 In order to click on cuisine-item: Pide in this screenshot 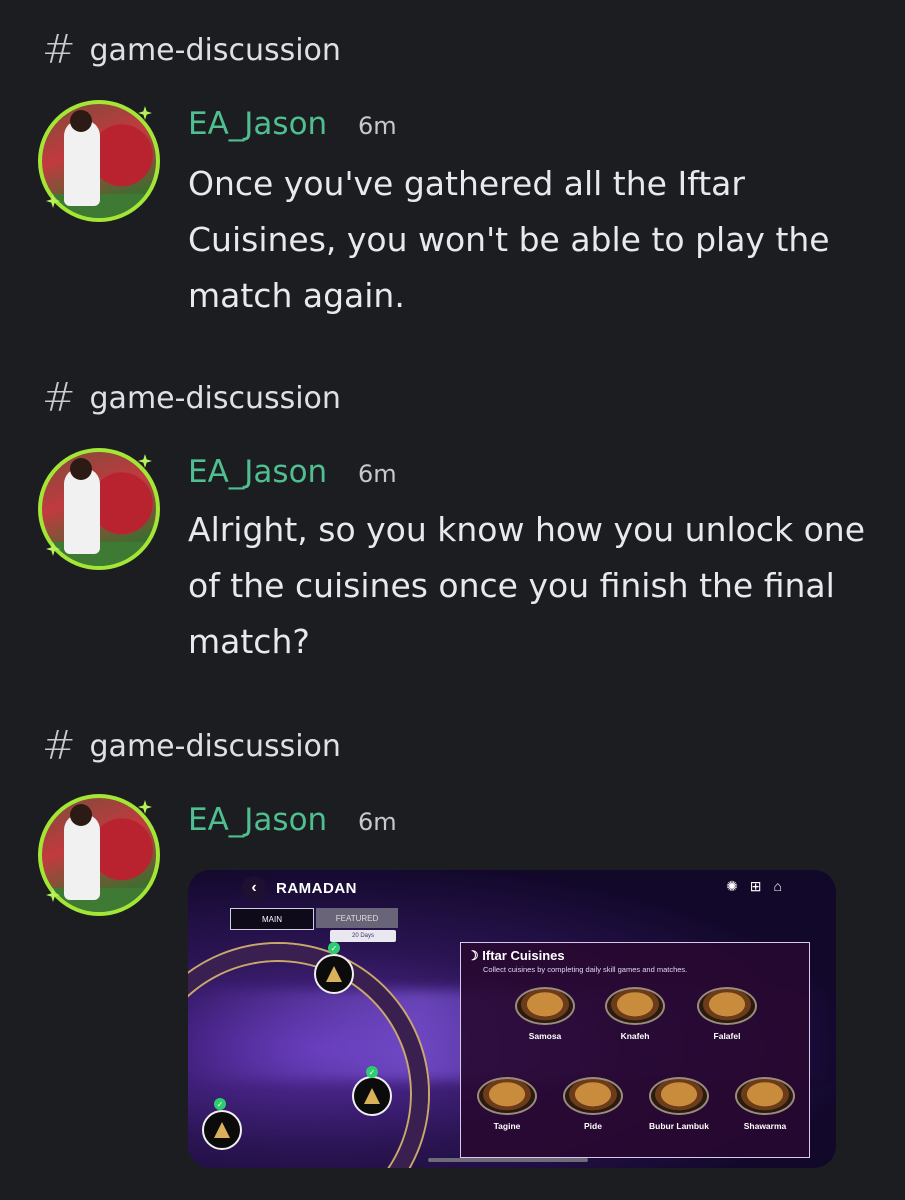, I will do `click(593, 1104)`.